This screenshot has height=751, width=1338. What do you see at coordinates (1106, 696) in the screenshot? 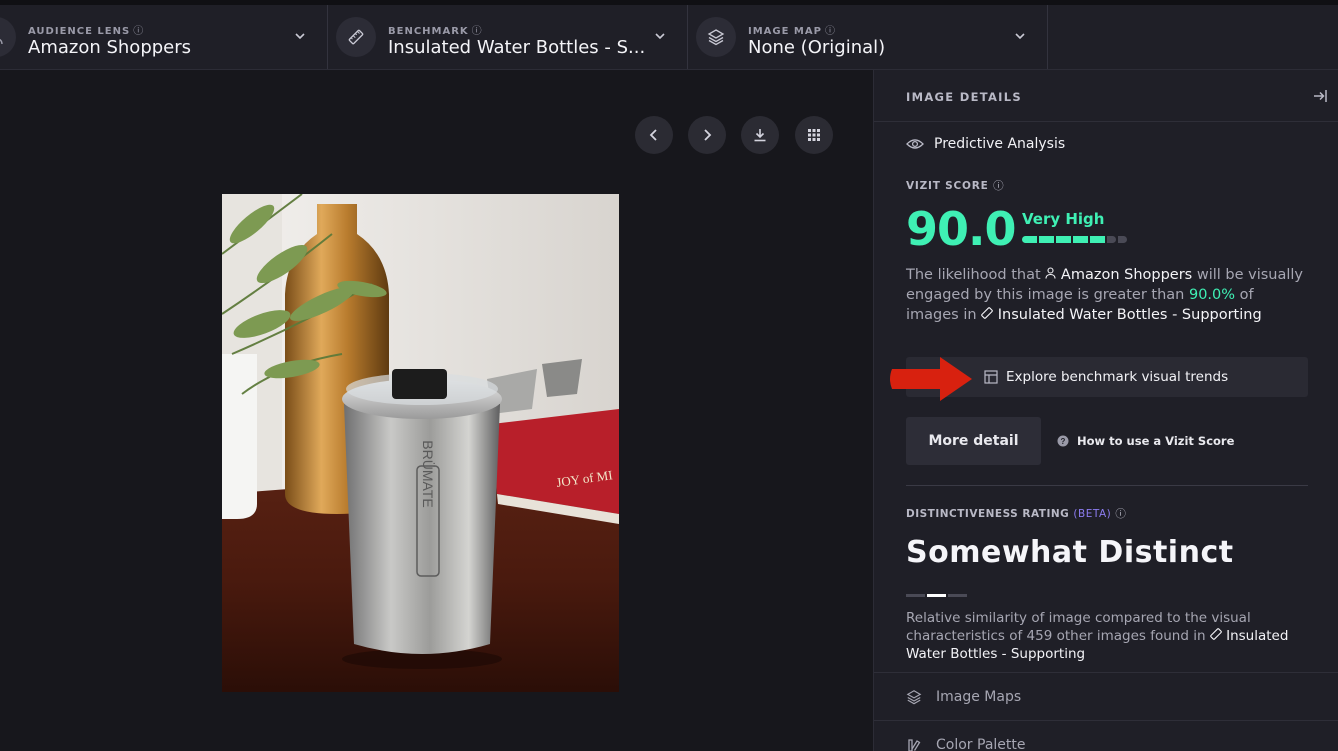
I see `image-maps-row: Image Maps` at bounding box center [1106, 696].